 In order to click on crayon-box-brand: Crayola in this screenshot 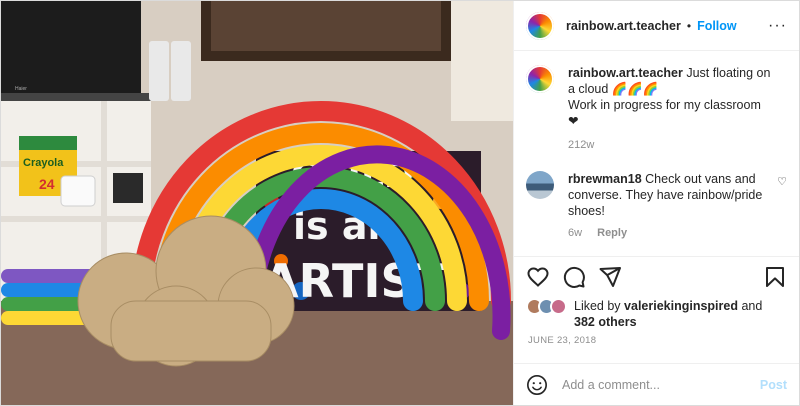, I will do `click(43, 163)`.